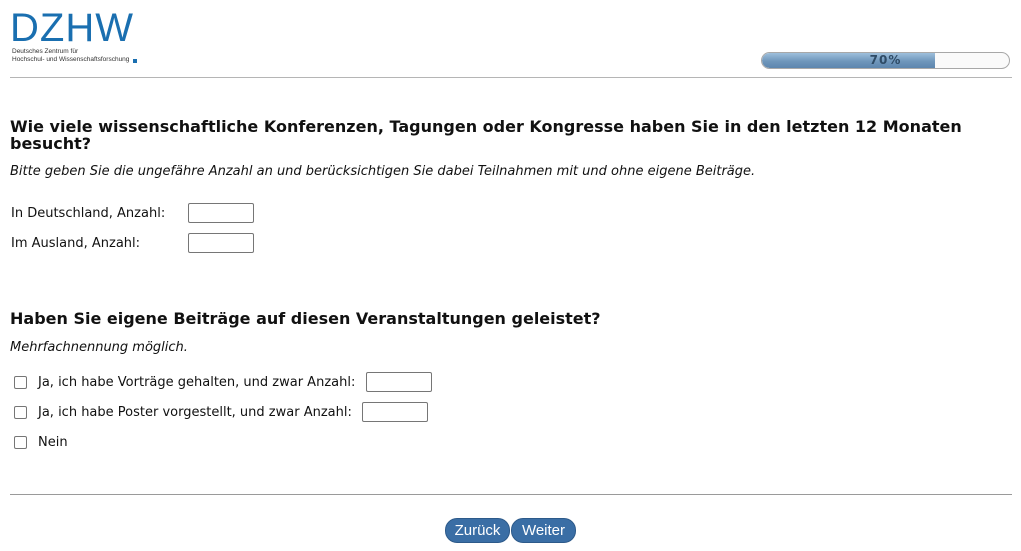  I want to click on progress-label: 70%, so click(885, 60).